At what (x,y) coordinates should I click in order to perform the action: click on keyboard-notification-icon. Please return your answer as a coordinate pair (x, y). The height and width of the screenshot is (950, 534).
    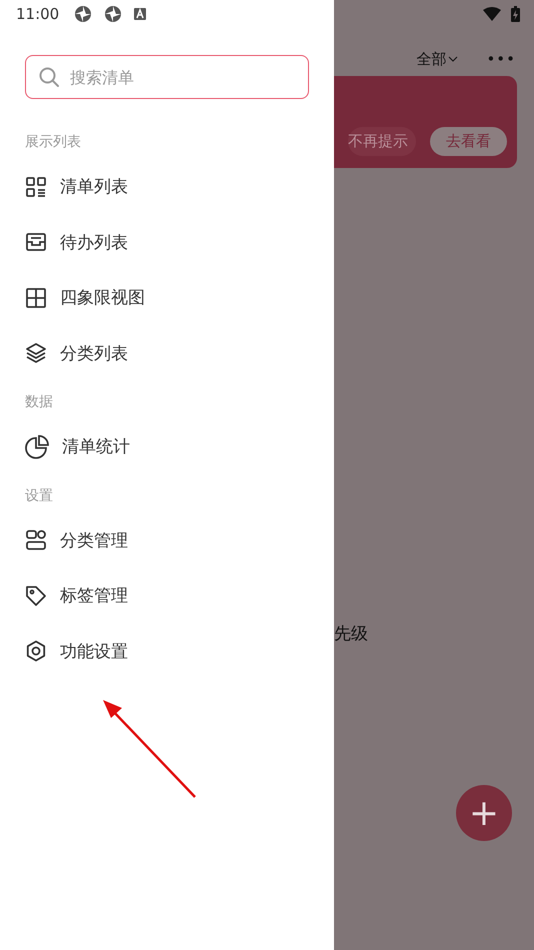
    Looking at the image, I should click on (140, 14).